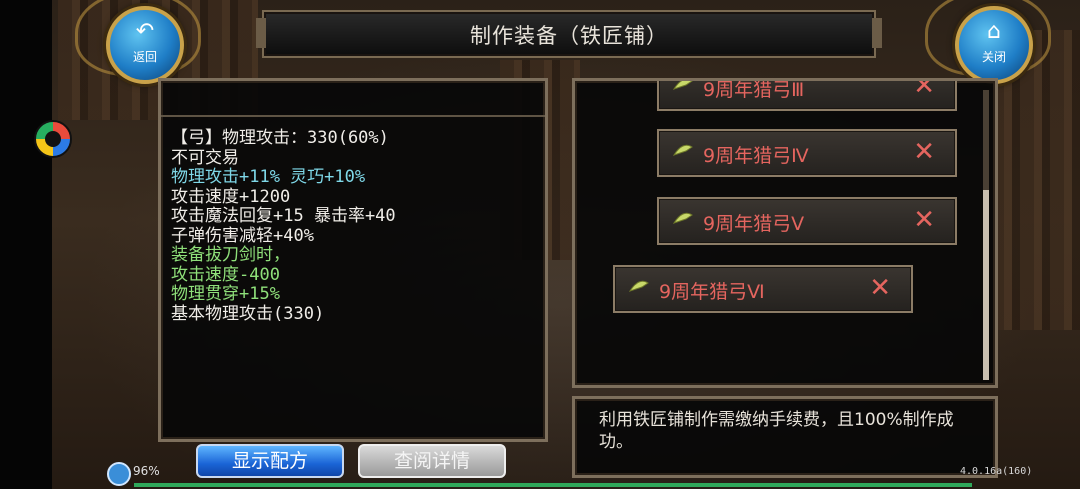 This screenshot has width=1080, height=489. What do you see at coordinates (119, 474) in the screenshot?
I see `battery-icon` at bounding box center [119, 474].